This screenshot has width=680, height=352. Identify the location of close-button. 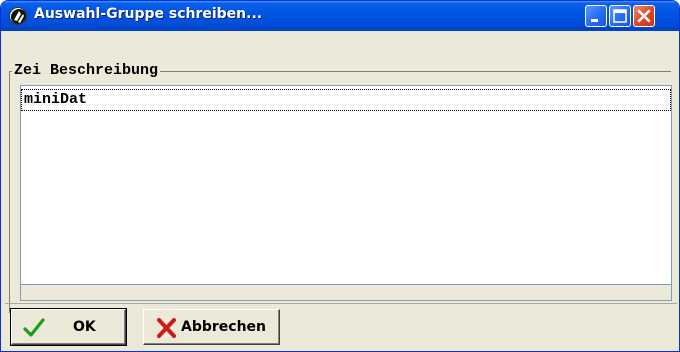
(644, 16).